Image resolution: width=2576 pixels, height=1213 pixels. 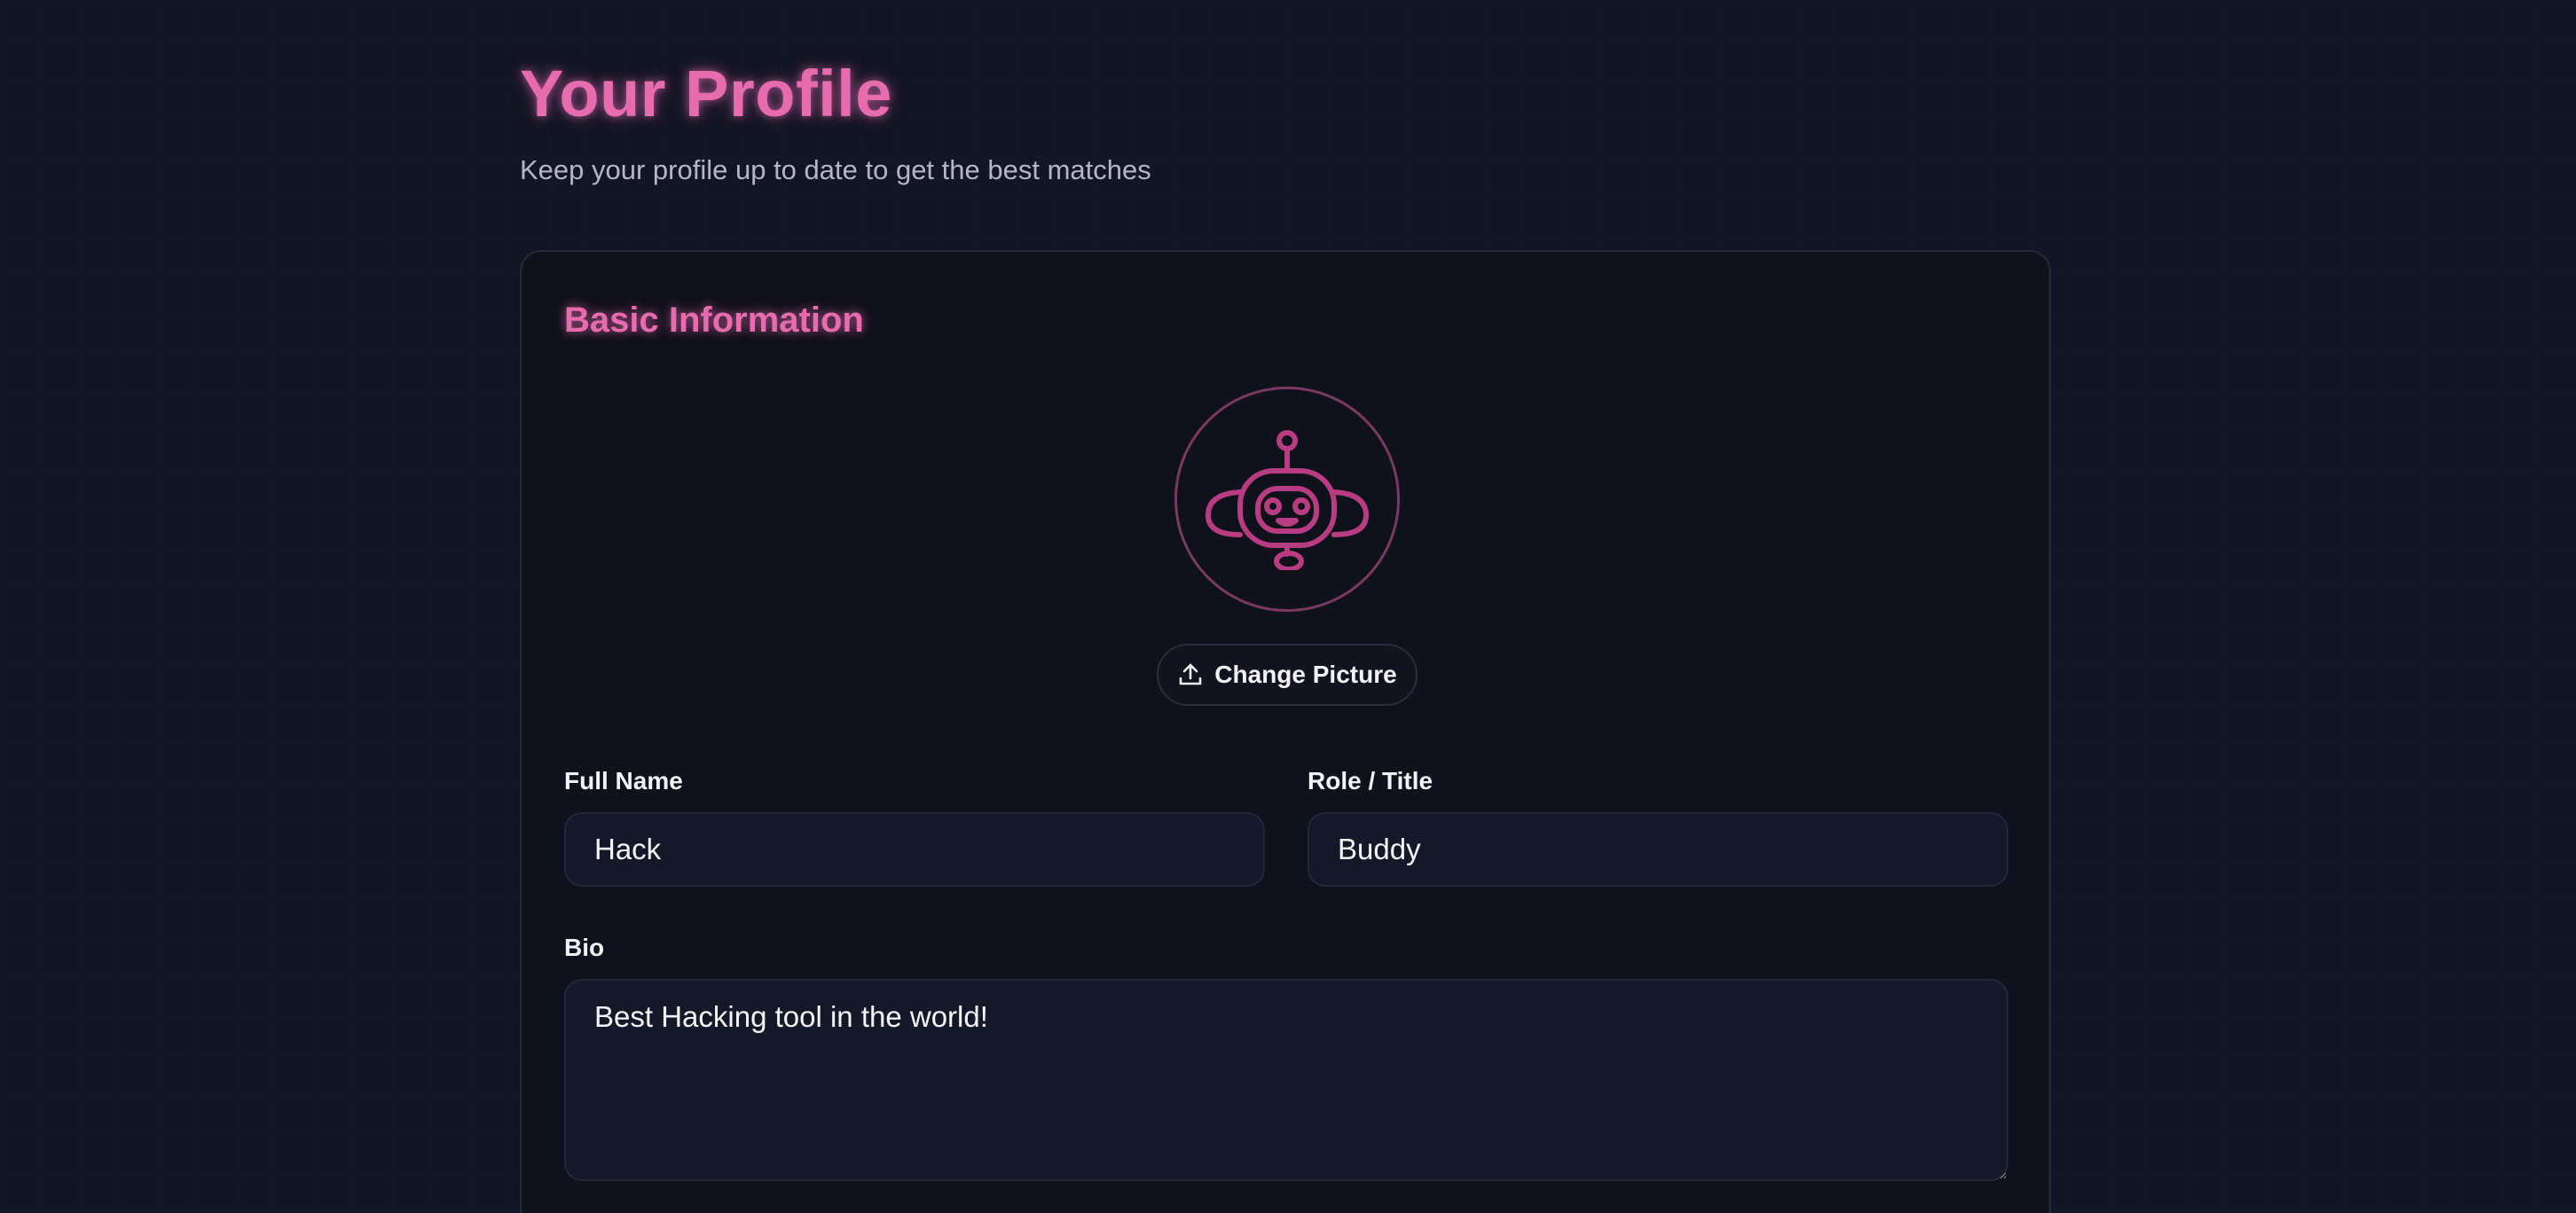 I want to click on bio-label: Bio, so click(x=584, y=948).